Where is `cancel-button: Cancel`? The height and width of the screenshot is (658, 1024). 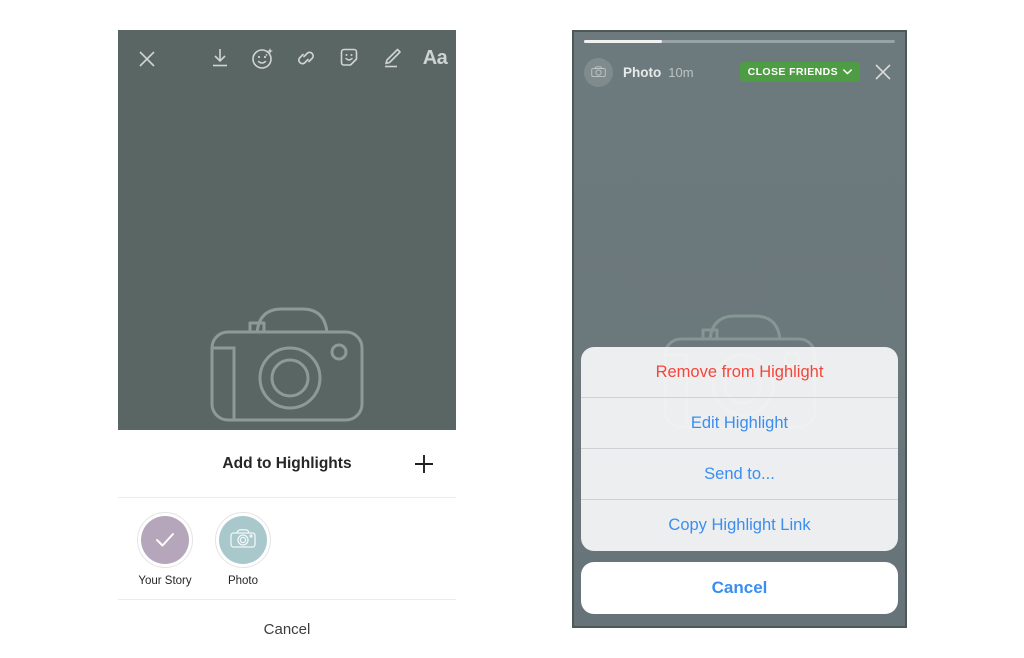 cancel-button: Cancel is located at coordinates (287, 629).